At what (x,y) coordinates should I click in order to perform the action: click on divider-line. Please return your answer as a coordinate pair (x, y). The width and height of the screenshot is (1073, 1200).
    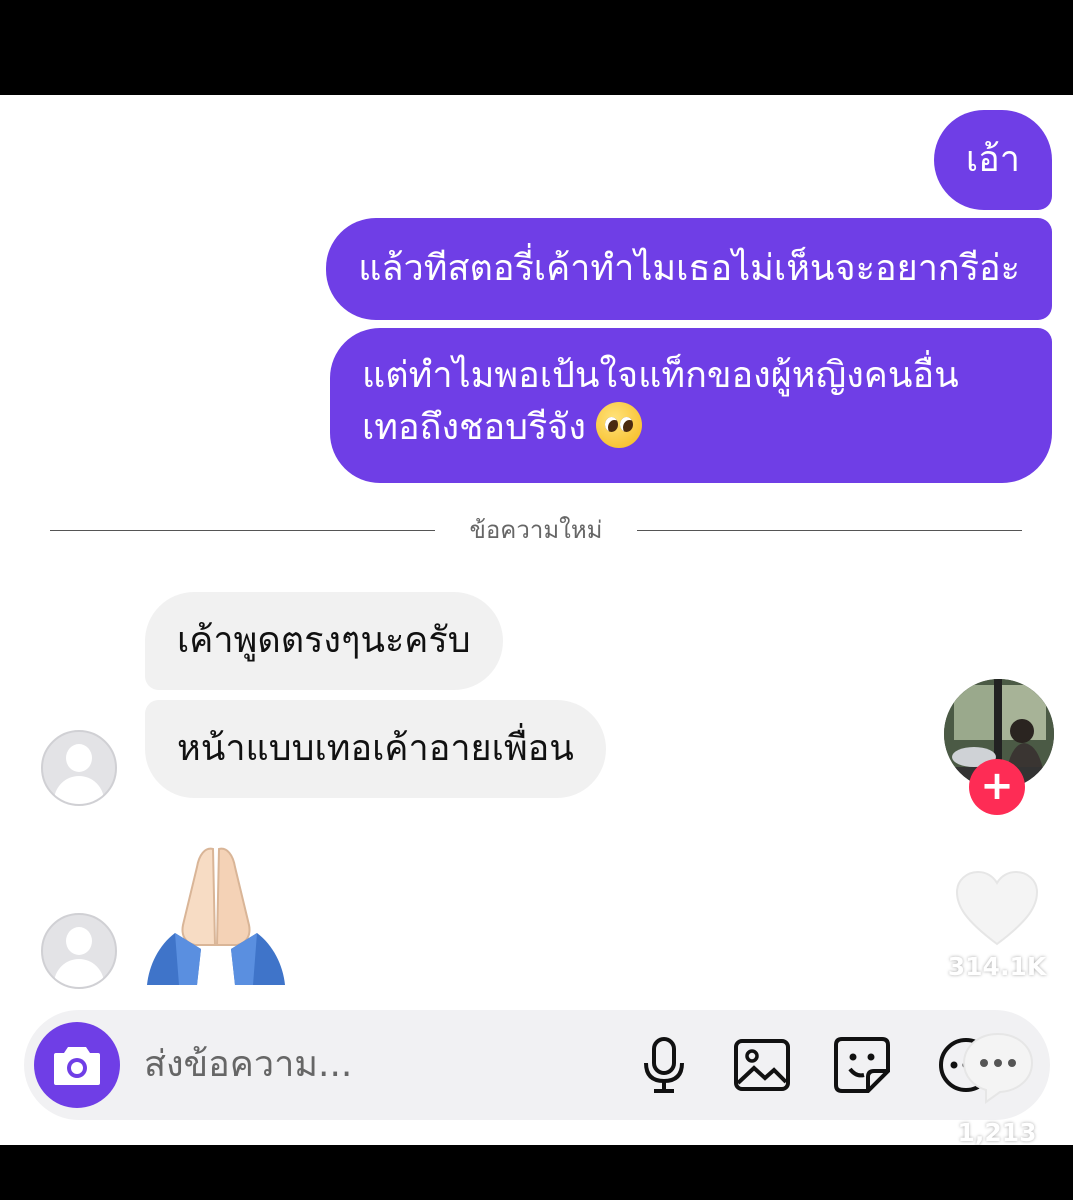
    Looking at the image, I should click on (829, 530).